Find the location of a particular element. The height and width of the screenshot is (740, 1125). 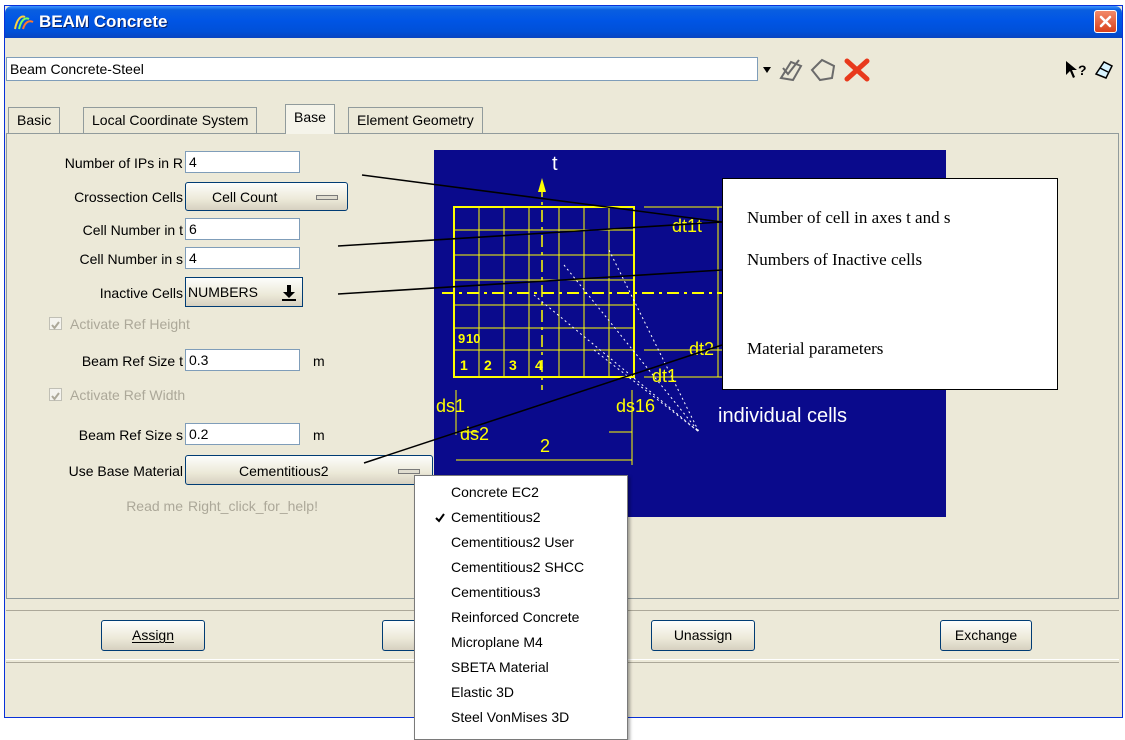

window-title: BEAM Concrete is located at coordinates (103, 21).